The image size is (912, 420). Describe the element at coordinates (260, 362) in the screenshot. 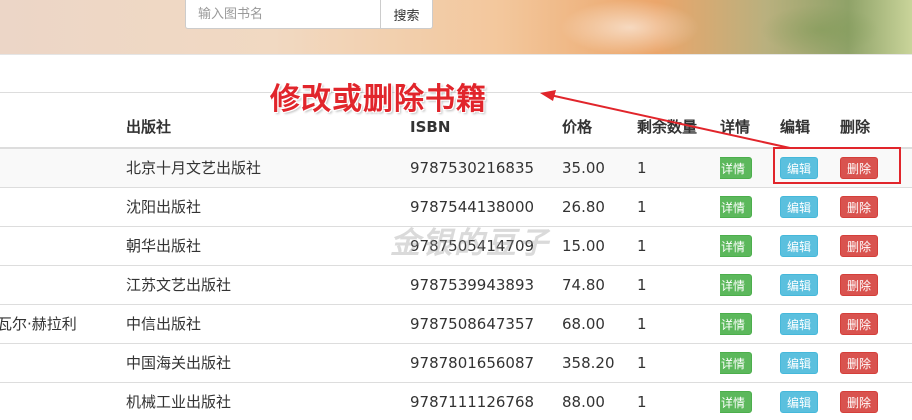

I see `publisher-cell: 中国海关出版社` at that location.